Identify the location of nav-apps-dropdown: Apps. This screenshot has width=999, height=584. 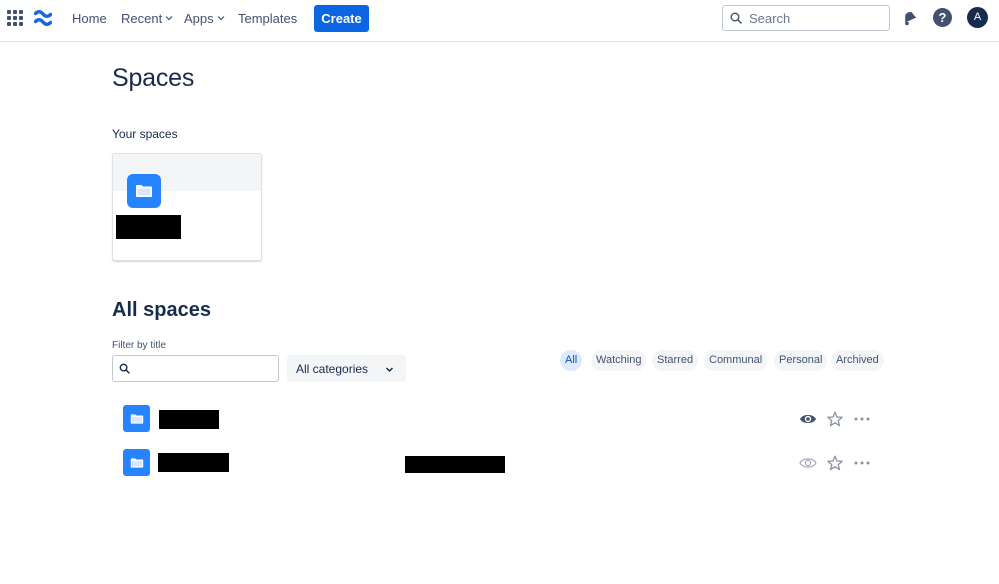
(204, 20).